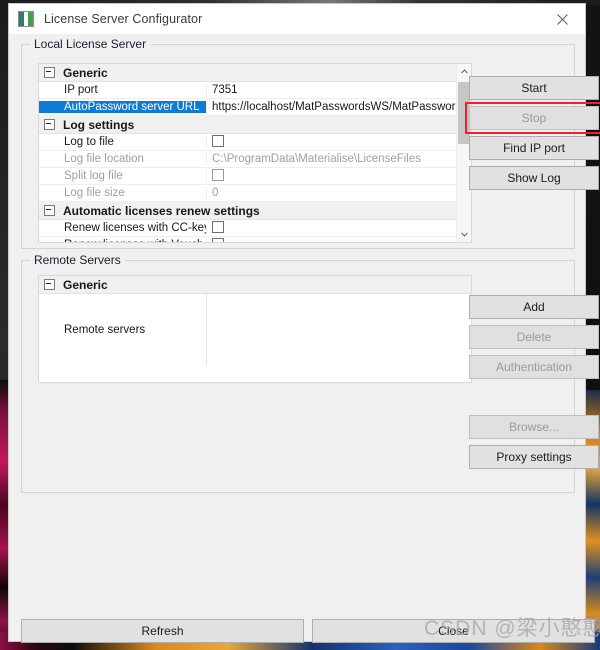  What do you see at coordinates (90, 44) in the screenshot?
I see `local-group-legend: Local License Server` at bounding box center [90, 44].